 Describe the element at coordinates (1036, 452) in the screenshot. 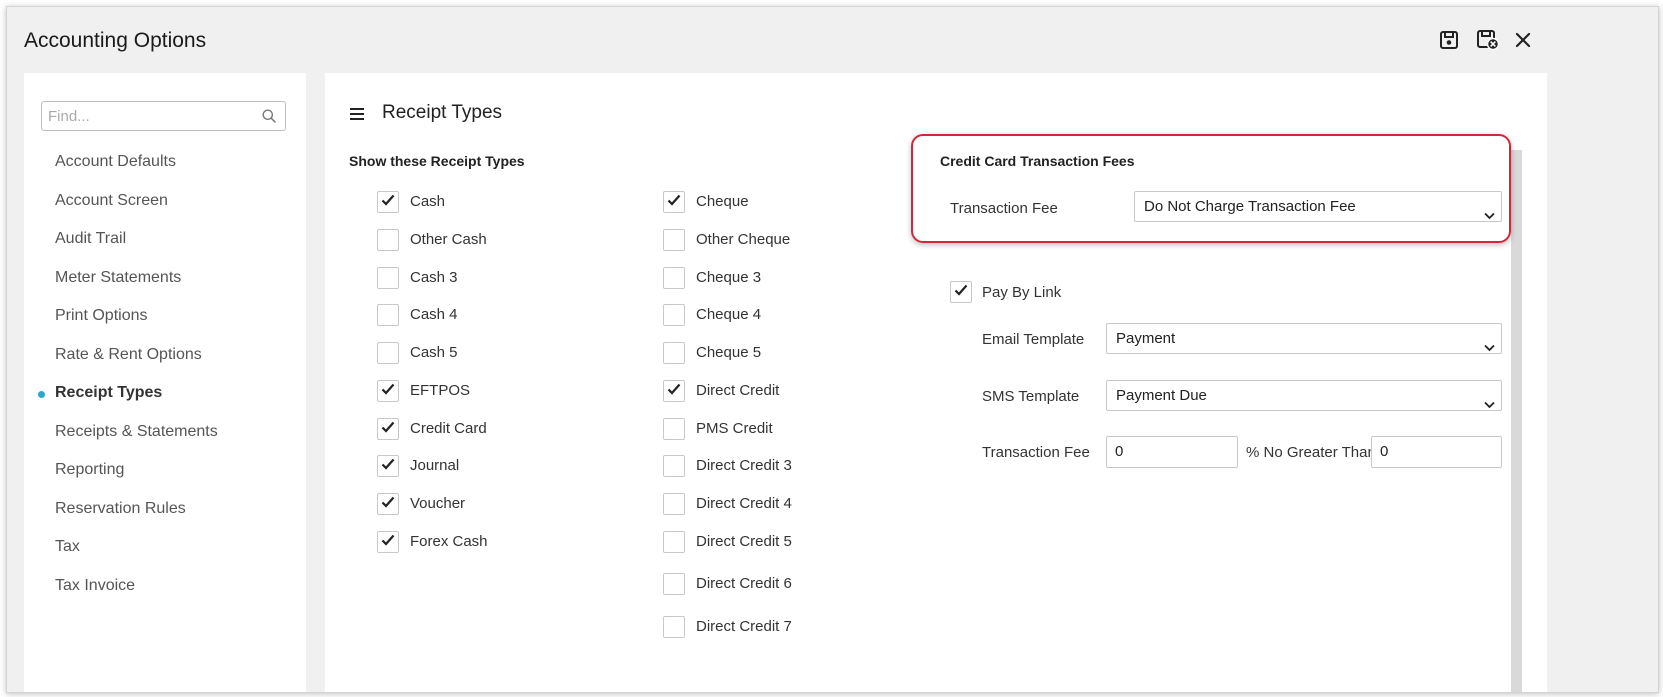

I see `pbl-fee-label: Transaction Fee` at that location.